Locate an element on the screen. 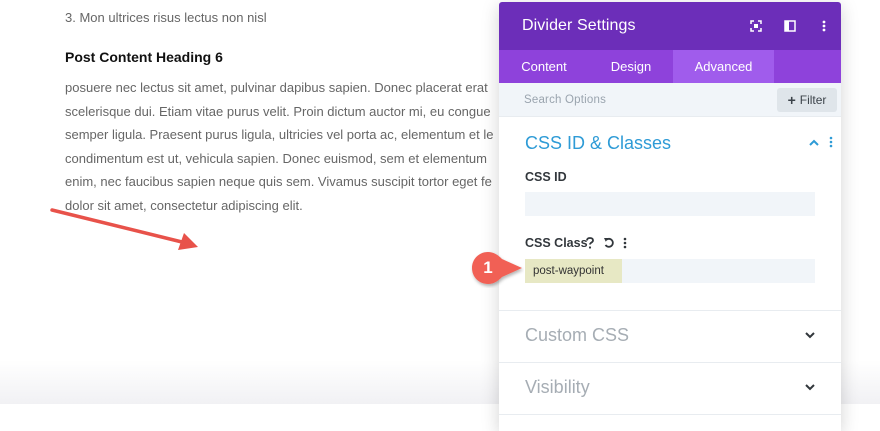 The height and width of the screenshot is (431, 880). plus-icon: + is located at coordinates (791, 100).